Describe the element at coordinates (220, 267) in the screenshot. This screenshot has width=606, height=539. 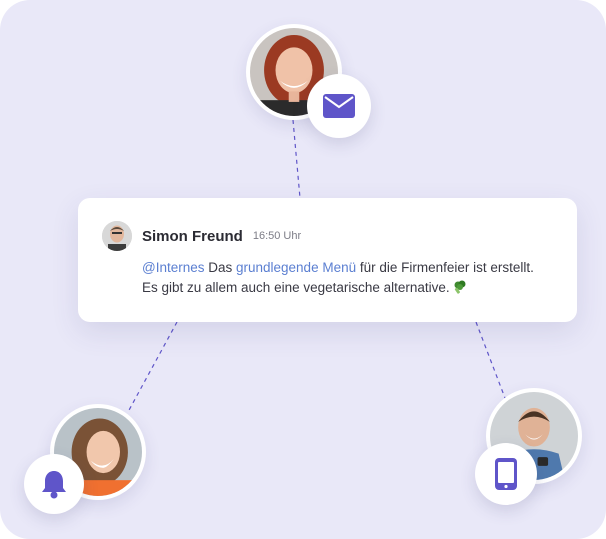
I see `message-text-part: Das` at that location.